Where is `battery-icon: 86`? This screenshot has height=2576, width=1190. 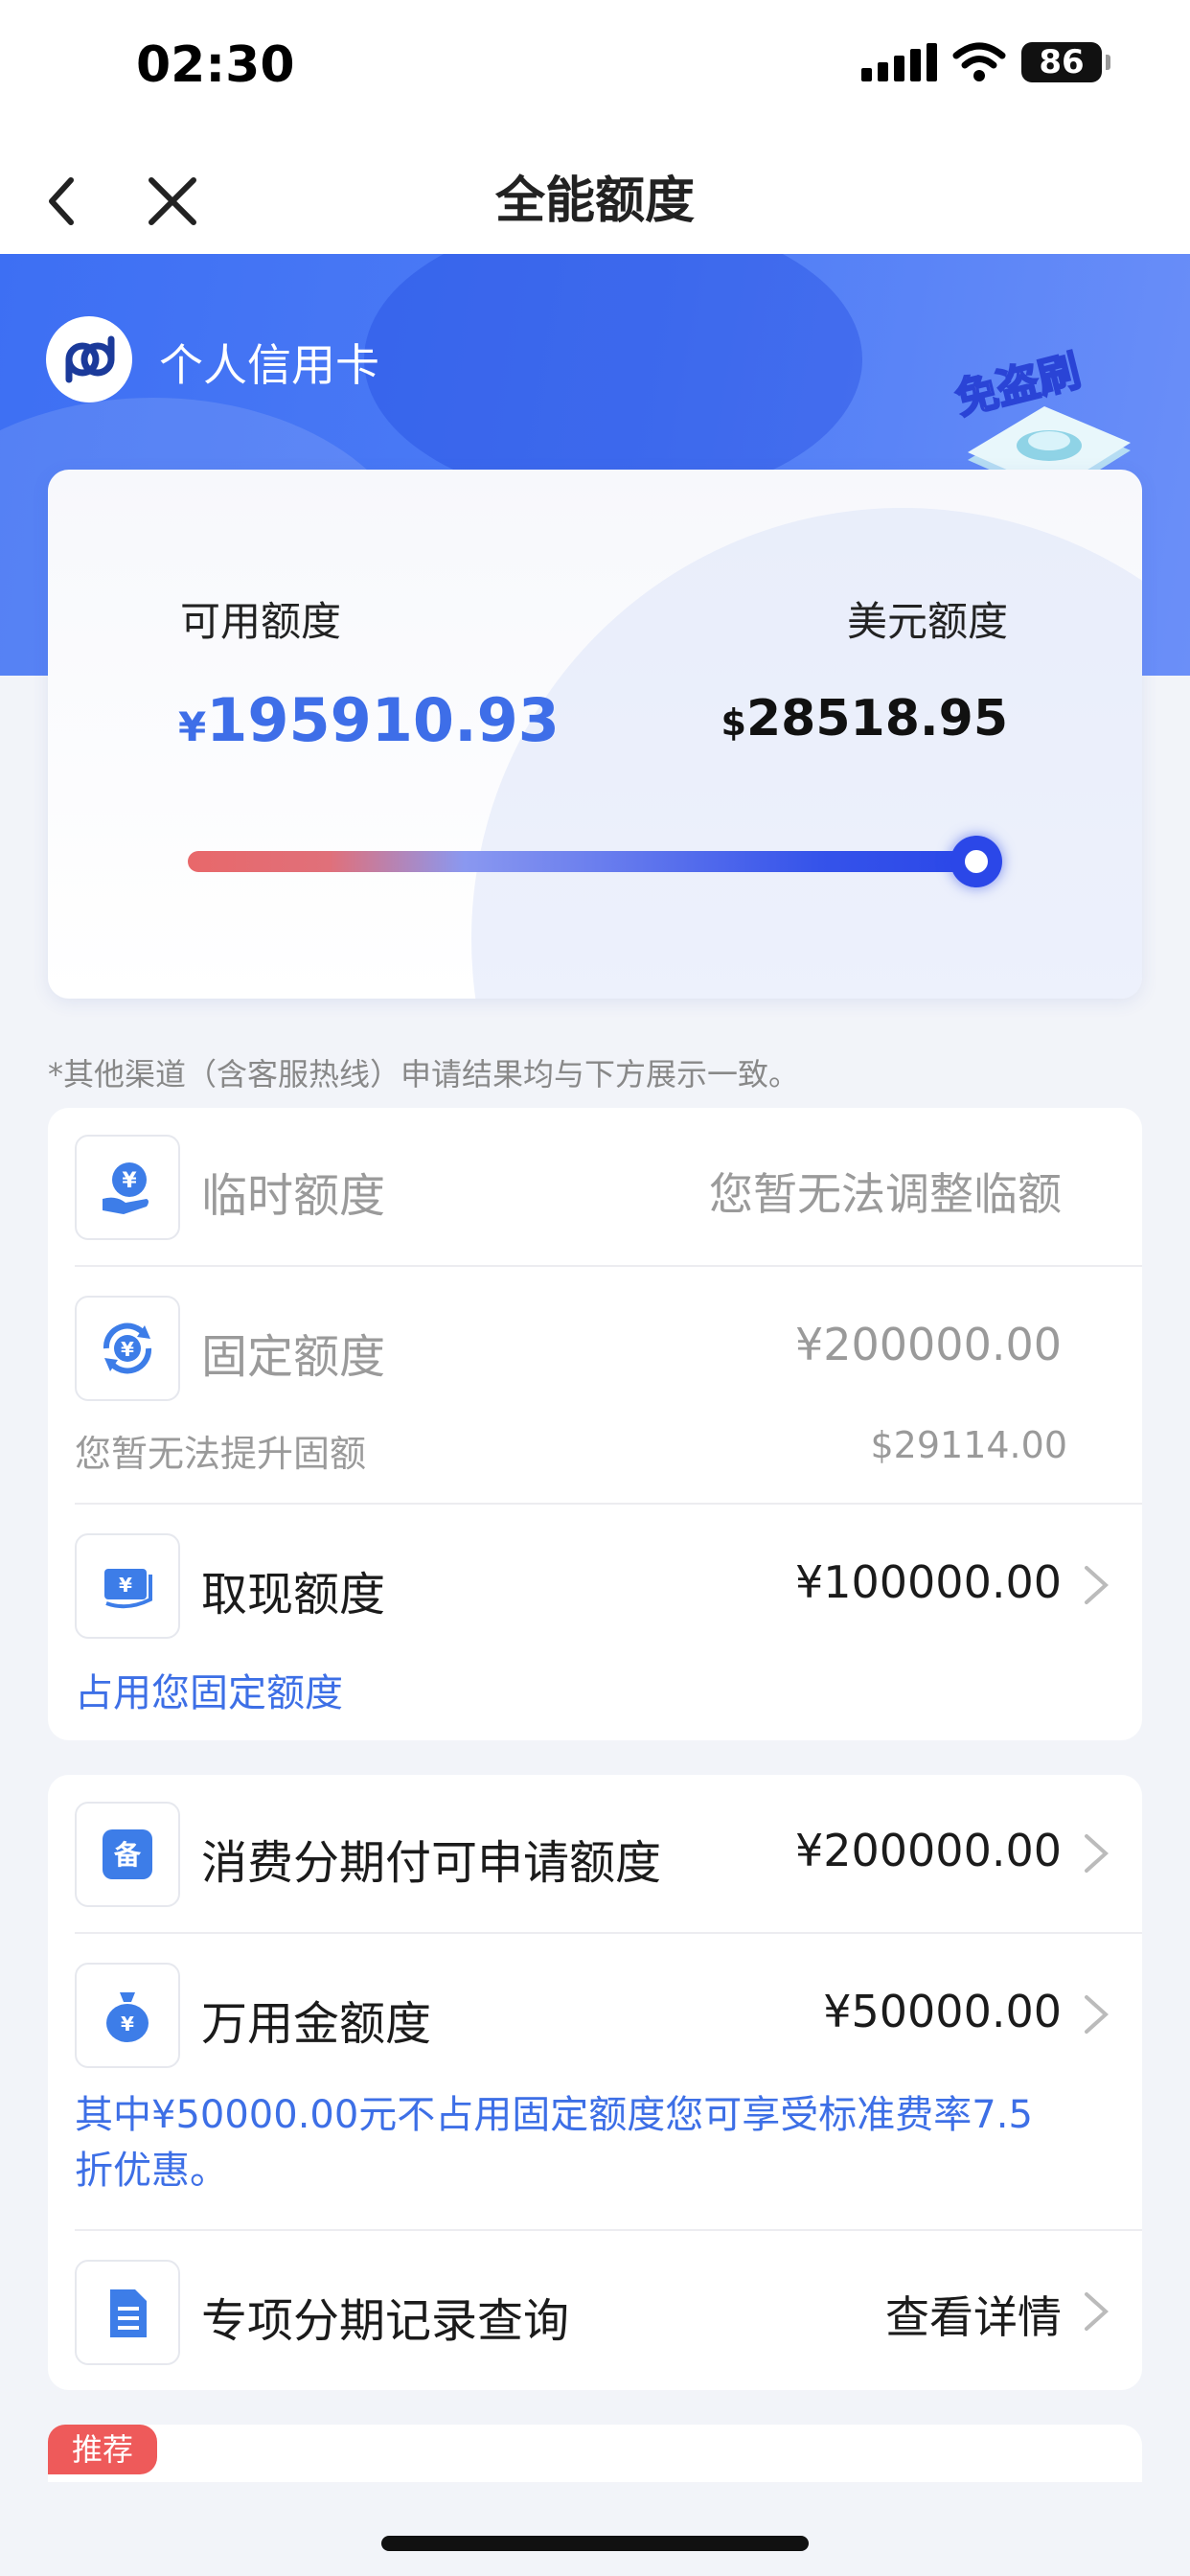 battery-icon: 86 is located at coordinates (1066, 62).